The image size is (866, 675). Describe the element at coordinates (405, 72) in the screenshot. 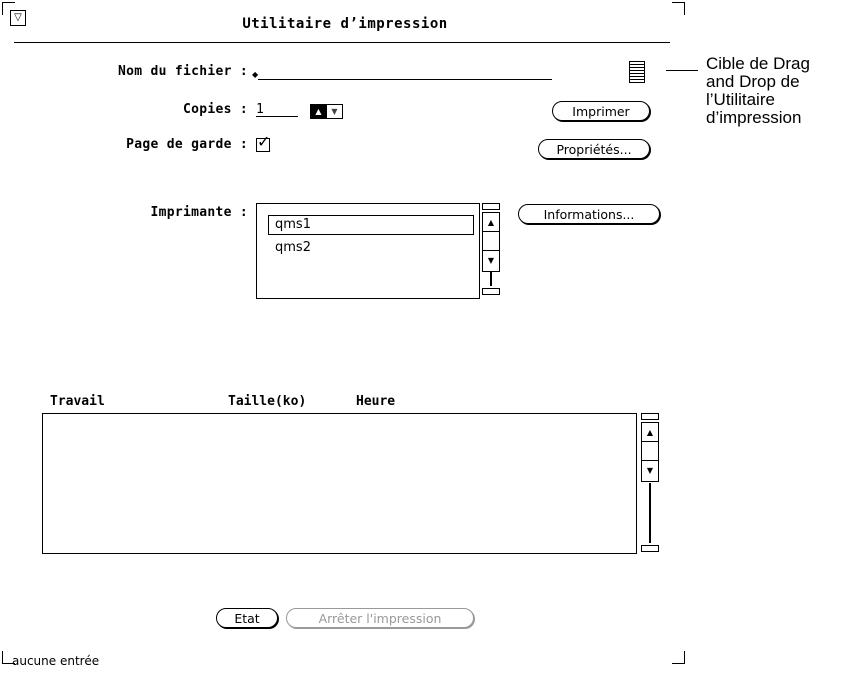

I see `filename-input` at that location.